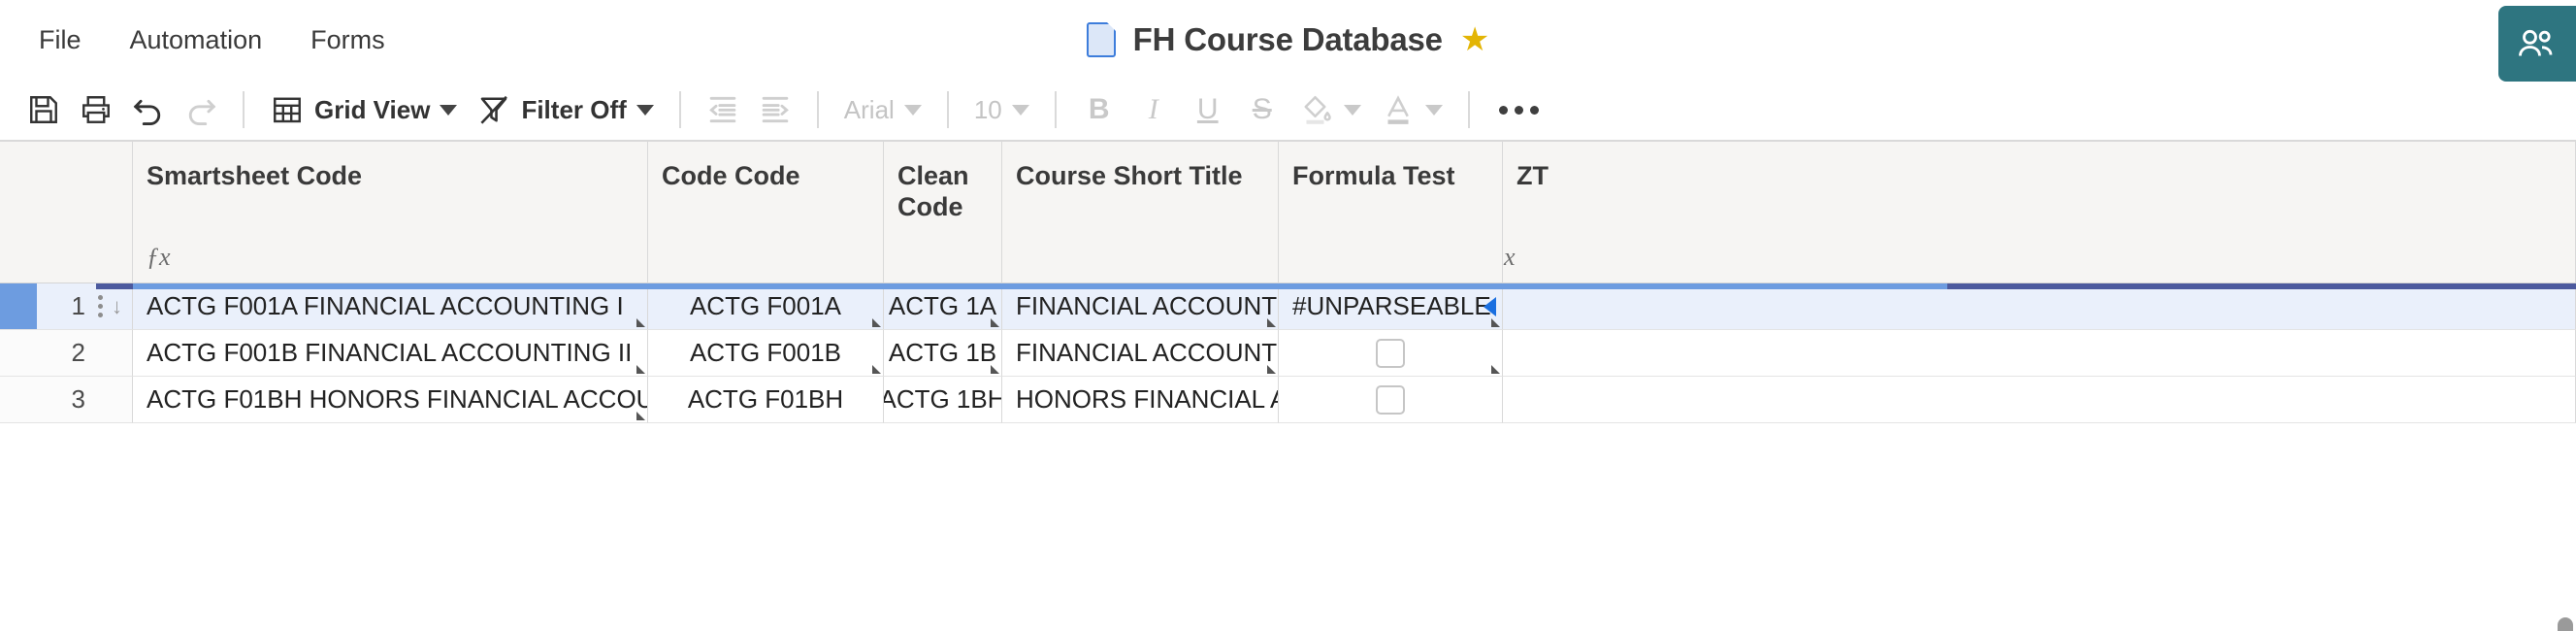 Image resolution: width=2576 pixels, height=631 pixels. I want to click on view-selector: Grid View, so click(363, 109).